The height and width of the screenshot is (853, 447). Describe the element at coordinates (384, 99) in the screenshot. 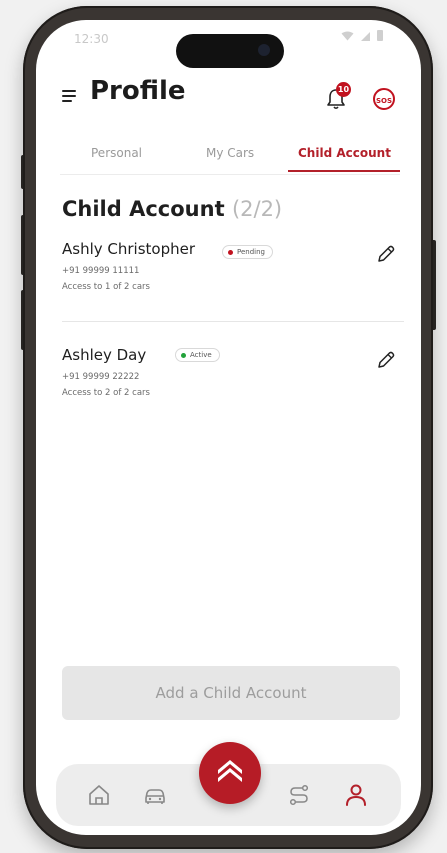

I see `sos-button: SOS` at that location.